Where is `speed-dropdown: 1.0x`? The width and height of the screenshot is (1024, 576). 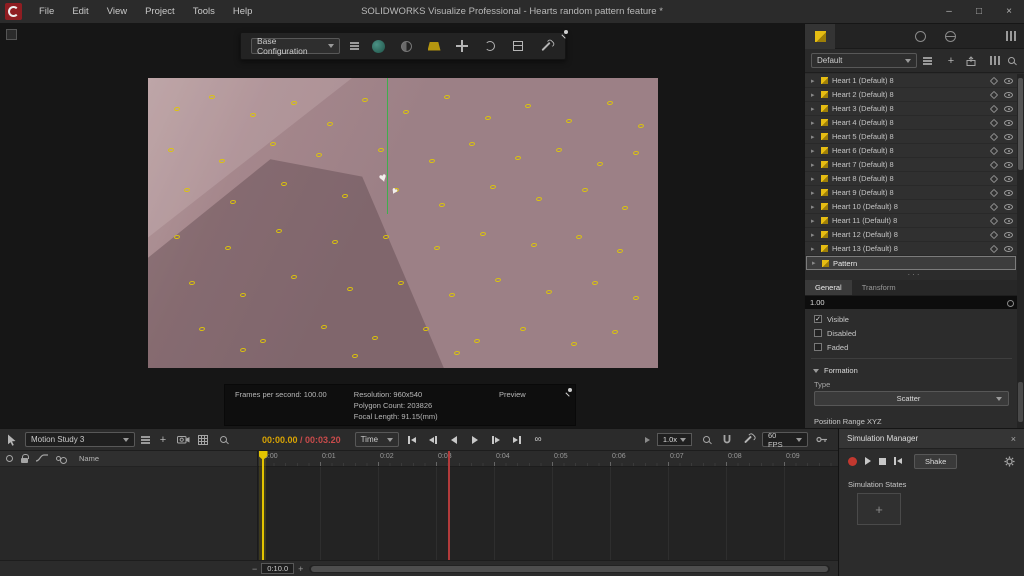 speed-dropdown: 1.0x is located at coordinates (674, 439).